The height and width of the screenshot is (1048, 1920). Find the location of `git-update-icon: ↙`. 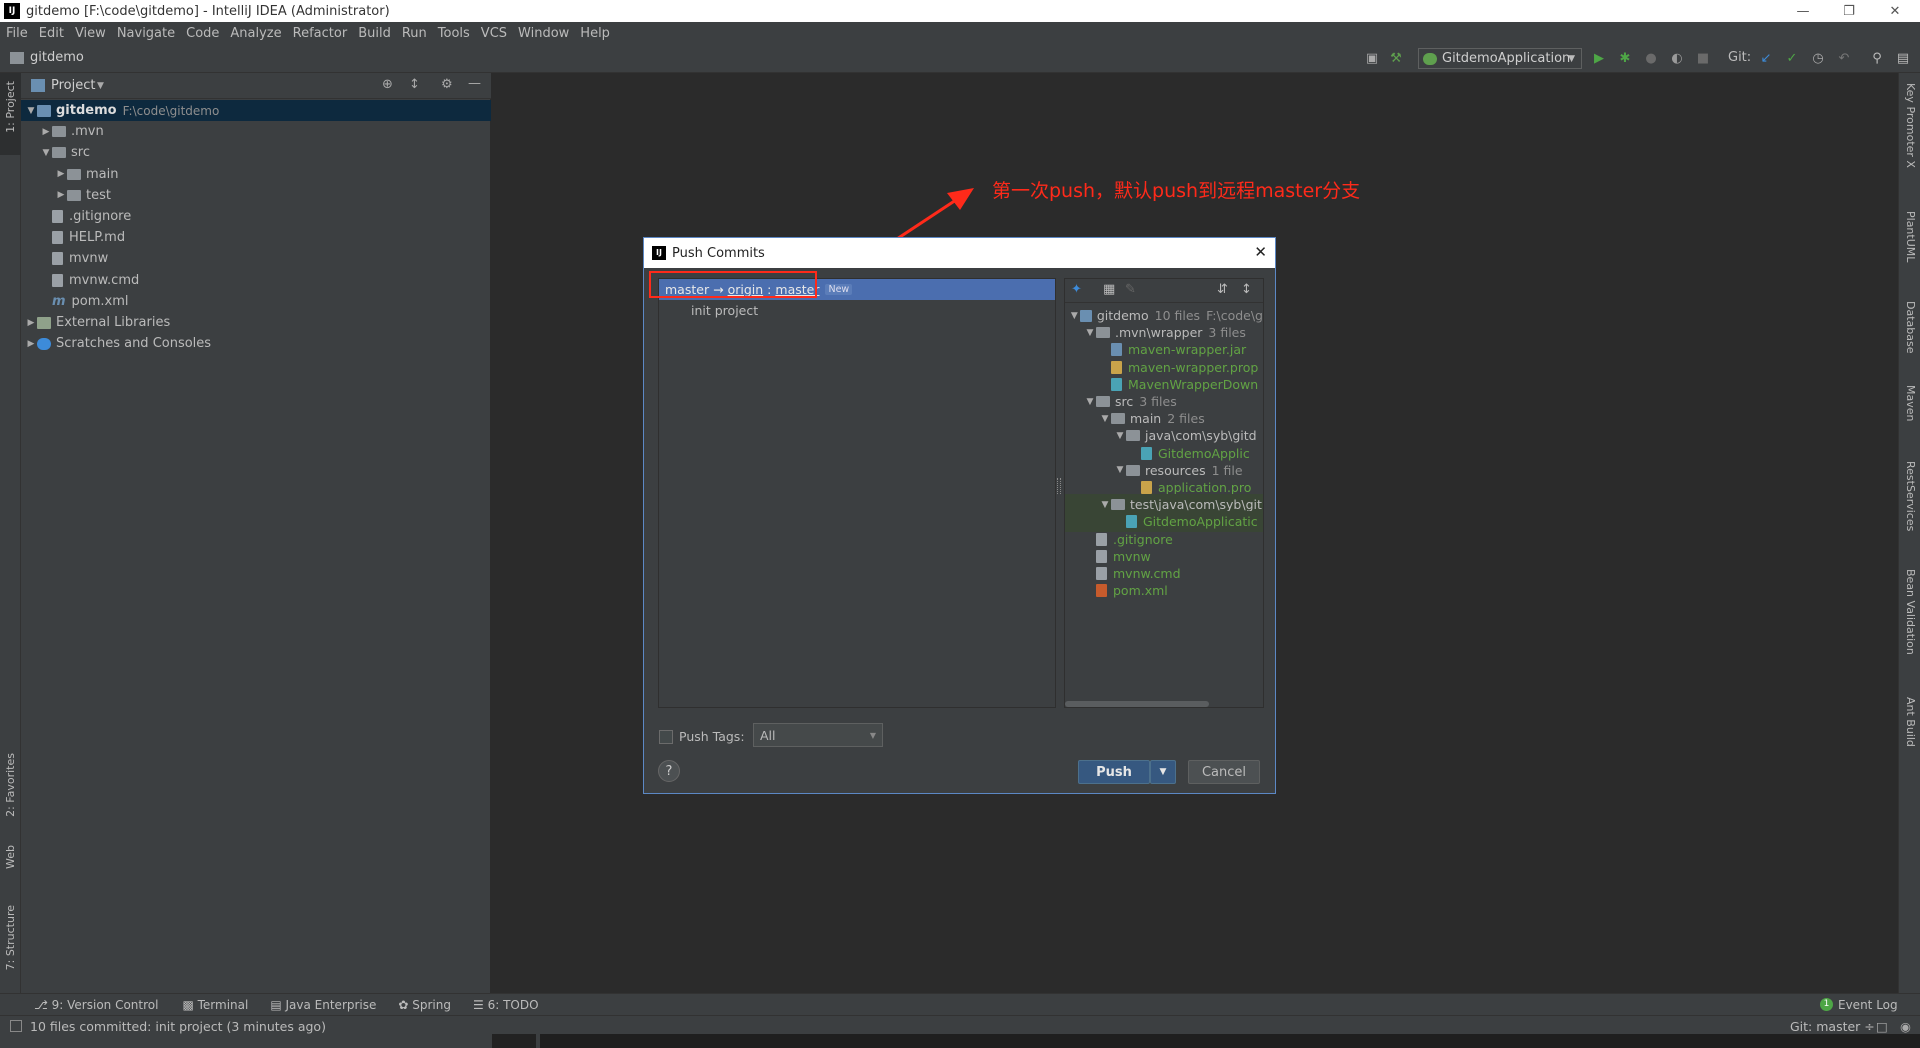

git-update-icon: ↙ is located at coordinates (1766, 58).